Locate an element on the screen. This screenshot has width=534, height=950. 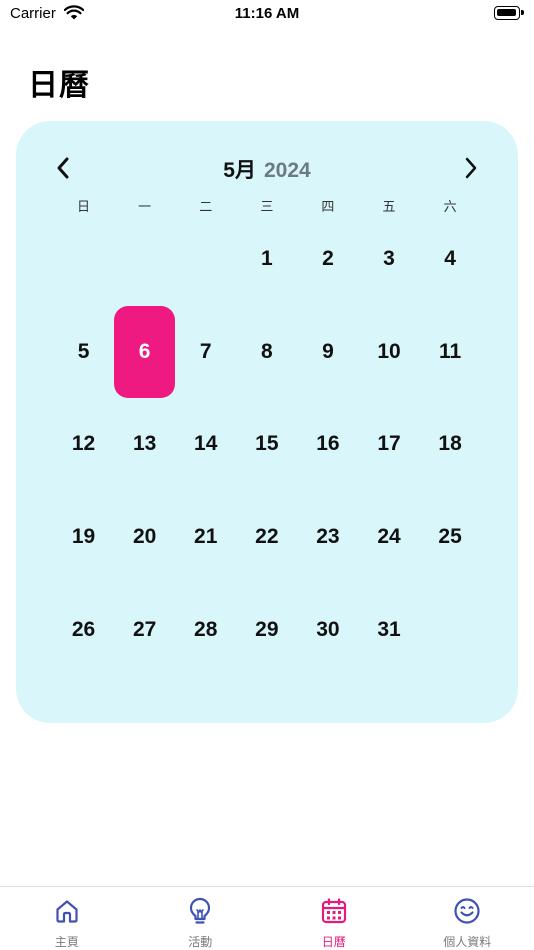
calendar-day: 19 is located at coordinates (83, 537).